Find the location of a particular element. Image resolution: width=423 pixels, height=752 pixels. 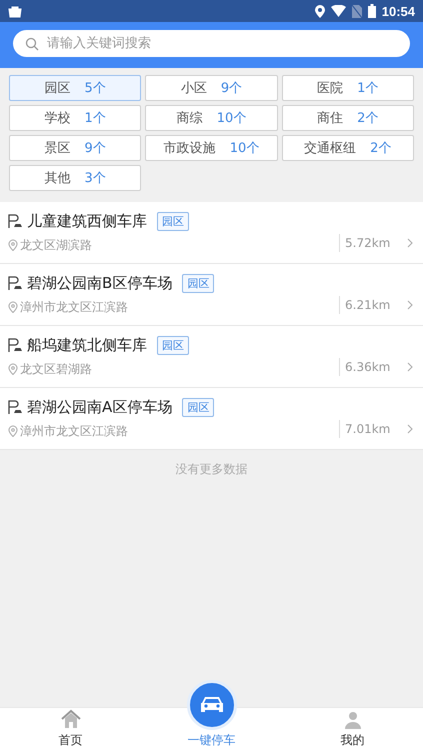

category-chip: 景区 9个 is located at coordinates (75, 148).